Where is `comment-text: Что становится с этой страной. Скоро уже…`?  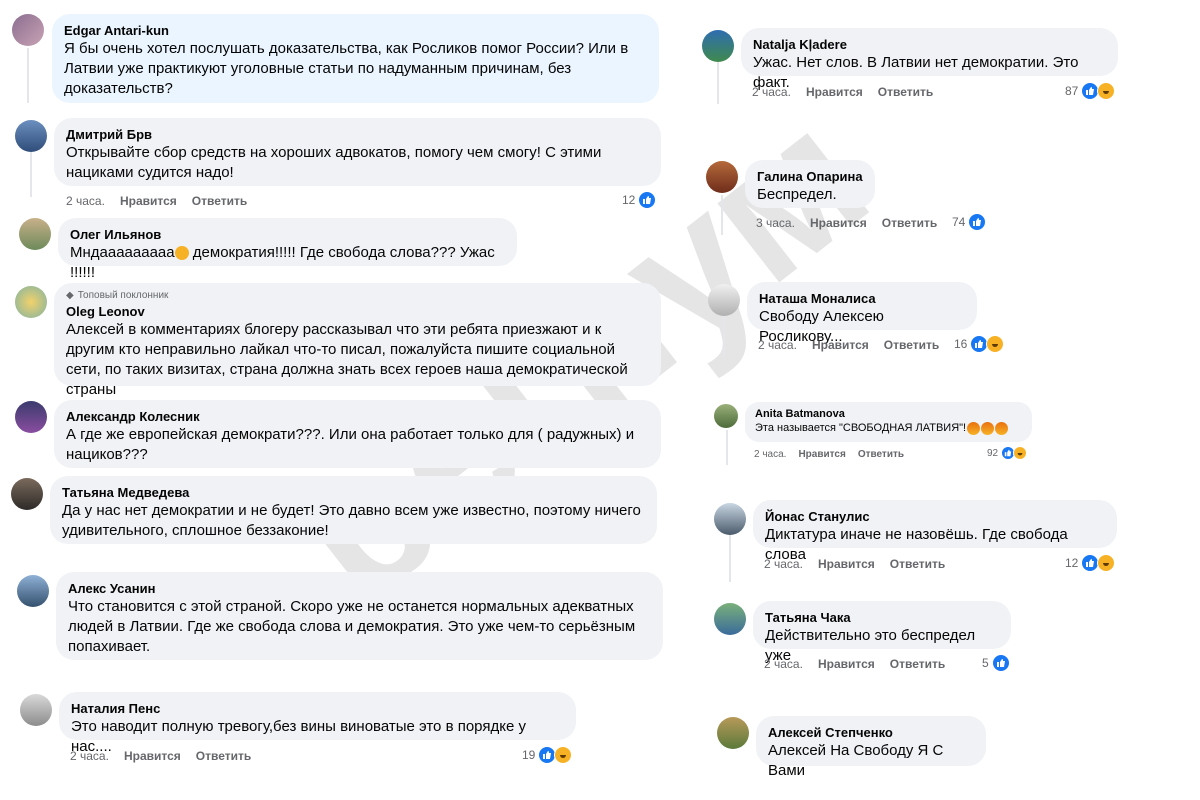
comment-text: Что становится с этой страной. Скоро уже… is located at coordinates (352, 626).